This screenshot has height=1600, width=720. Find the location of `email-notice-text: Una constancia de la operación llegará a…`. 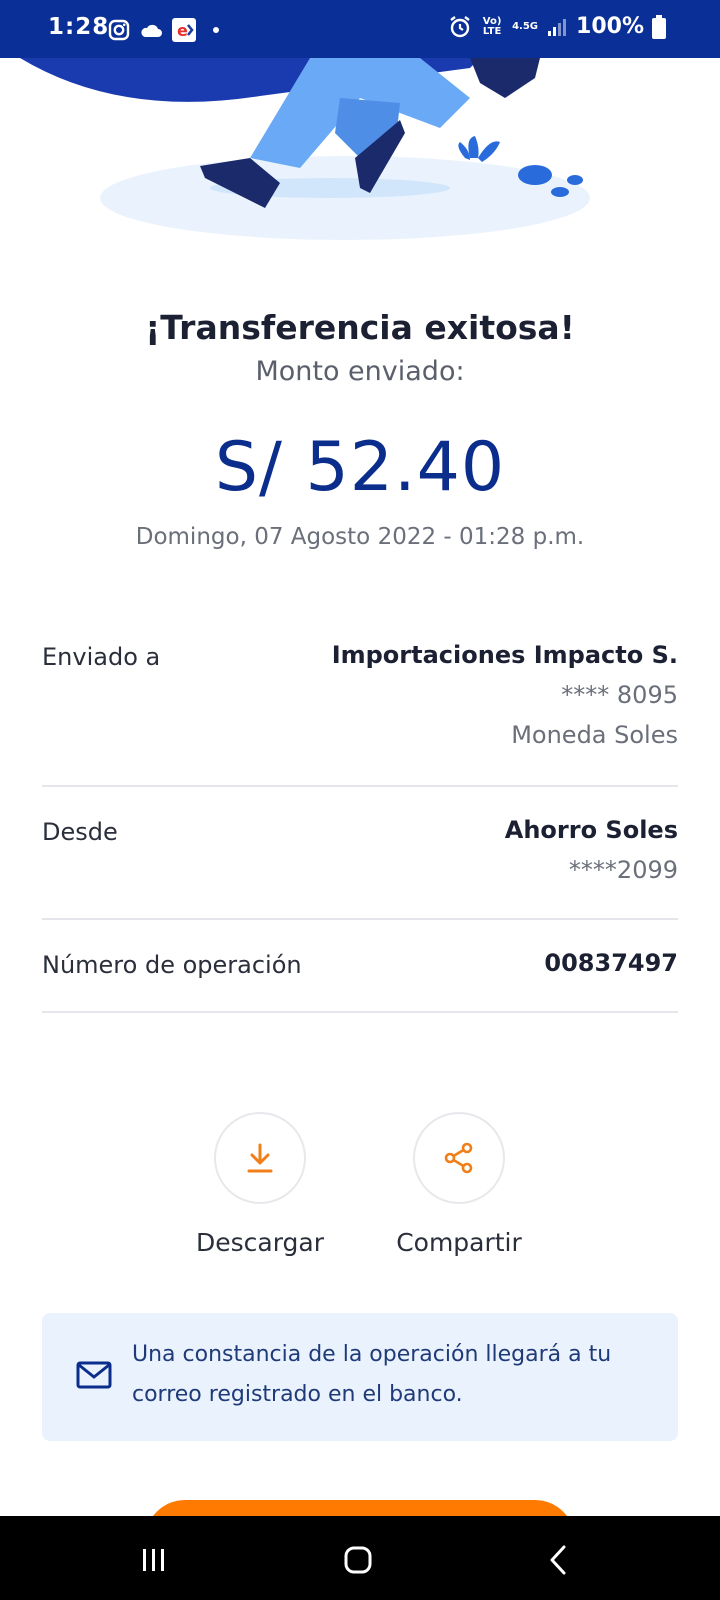

email-notice-text: Una constancia de la operación llegará a… is located at coordinates (372, 1374).